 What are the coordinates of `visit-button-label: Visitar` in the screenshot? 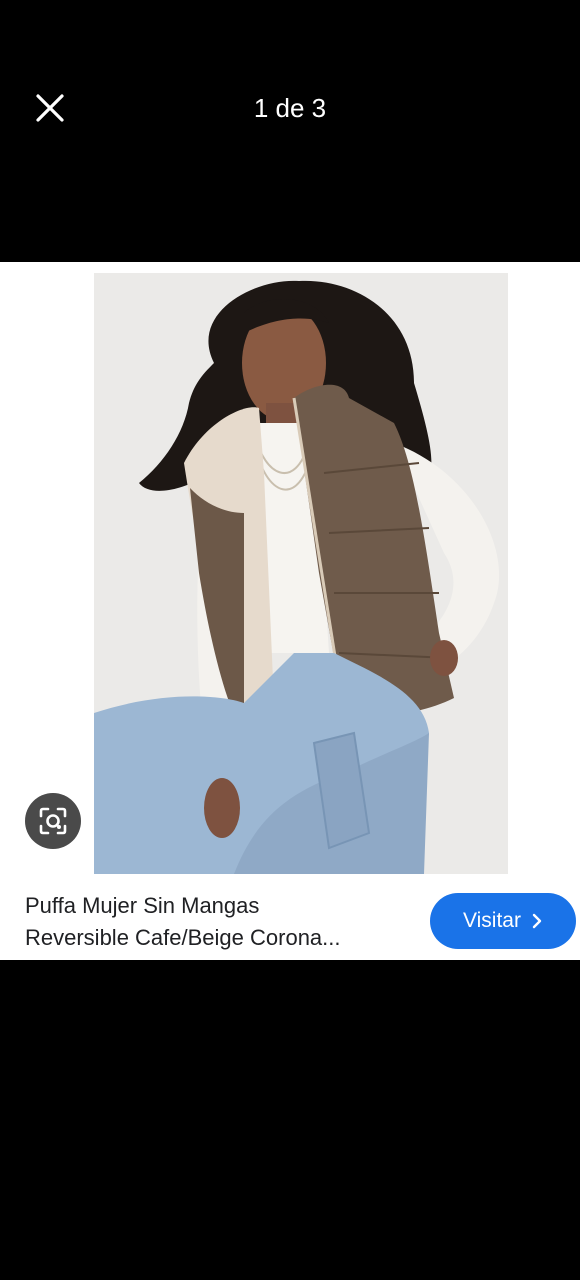 It's located at (492, 920).